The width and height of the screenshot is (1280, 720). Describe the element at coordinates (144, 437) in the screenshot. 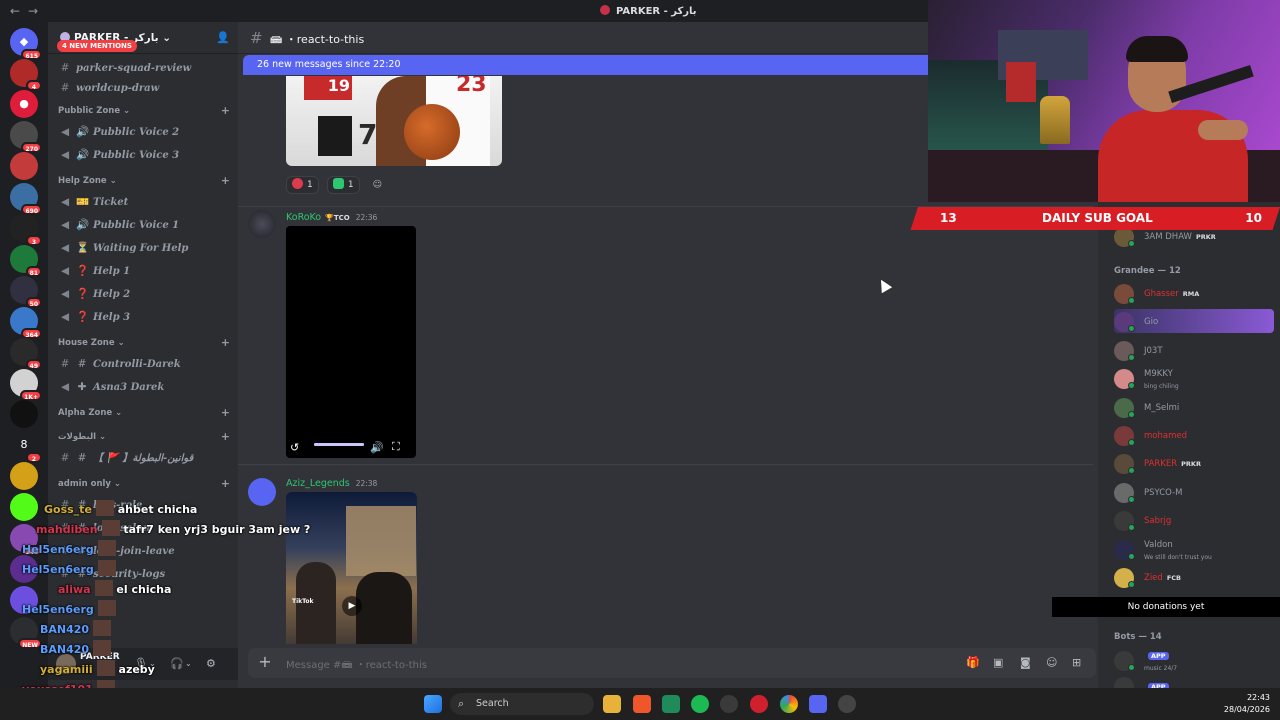

I see `channel-category: البطولات ⌄ +` at that location.